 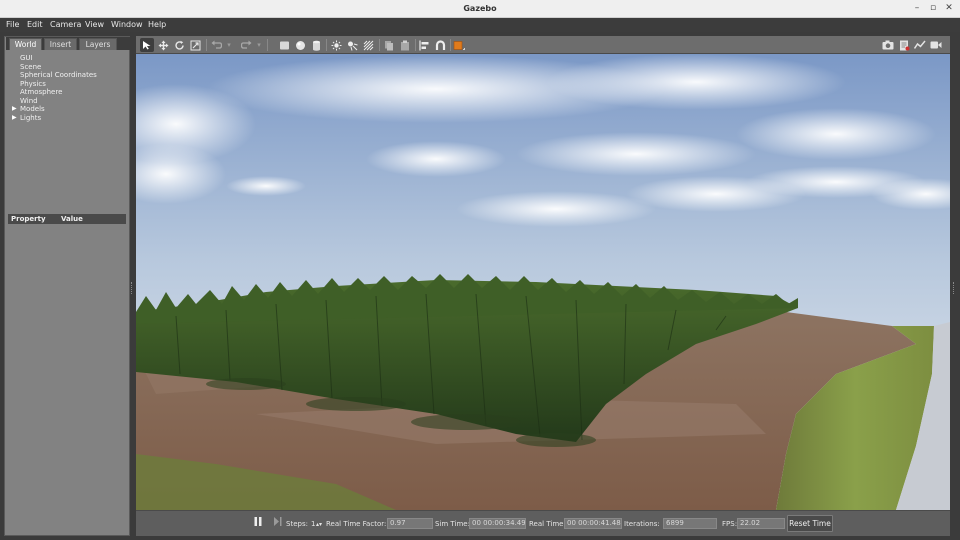 What do you see at coordinates (98, 44) in the screenshot?
I see `tab-layers: Layers` at bounding box center [98, 44].